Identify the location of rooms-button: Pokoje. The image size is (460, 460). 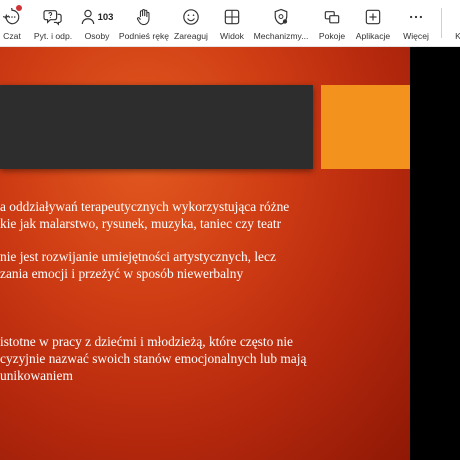
(332, 23).